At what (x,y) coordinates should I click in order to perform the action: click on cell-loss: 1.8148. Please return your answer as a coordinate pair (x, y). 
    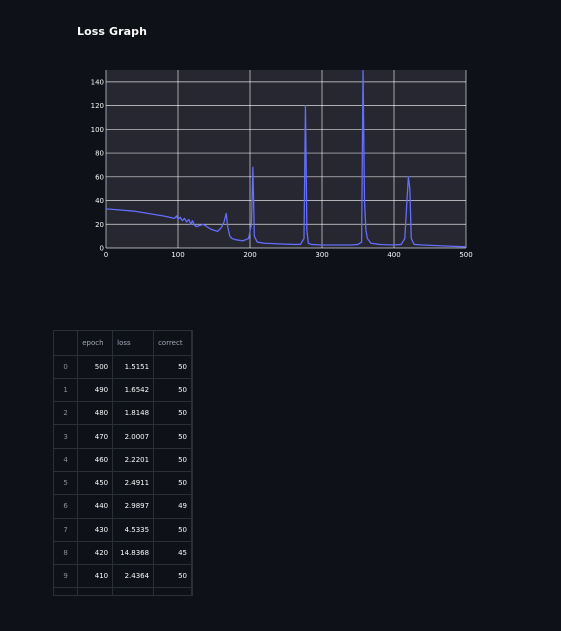
    Looking at the image, I should click on (133, 413).